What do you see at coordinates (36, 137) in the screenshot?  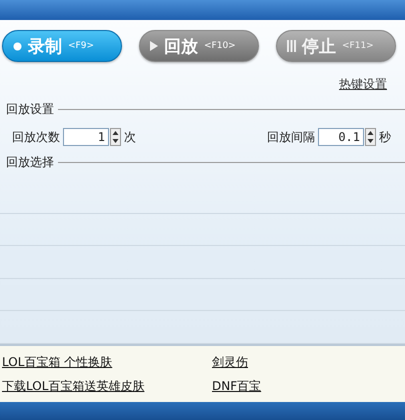 I see `field-label: 回放次数` at bounding box center [36, 137].